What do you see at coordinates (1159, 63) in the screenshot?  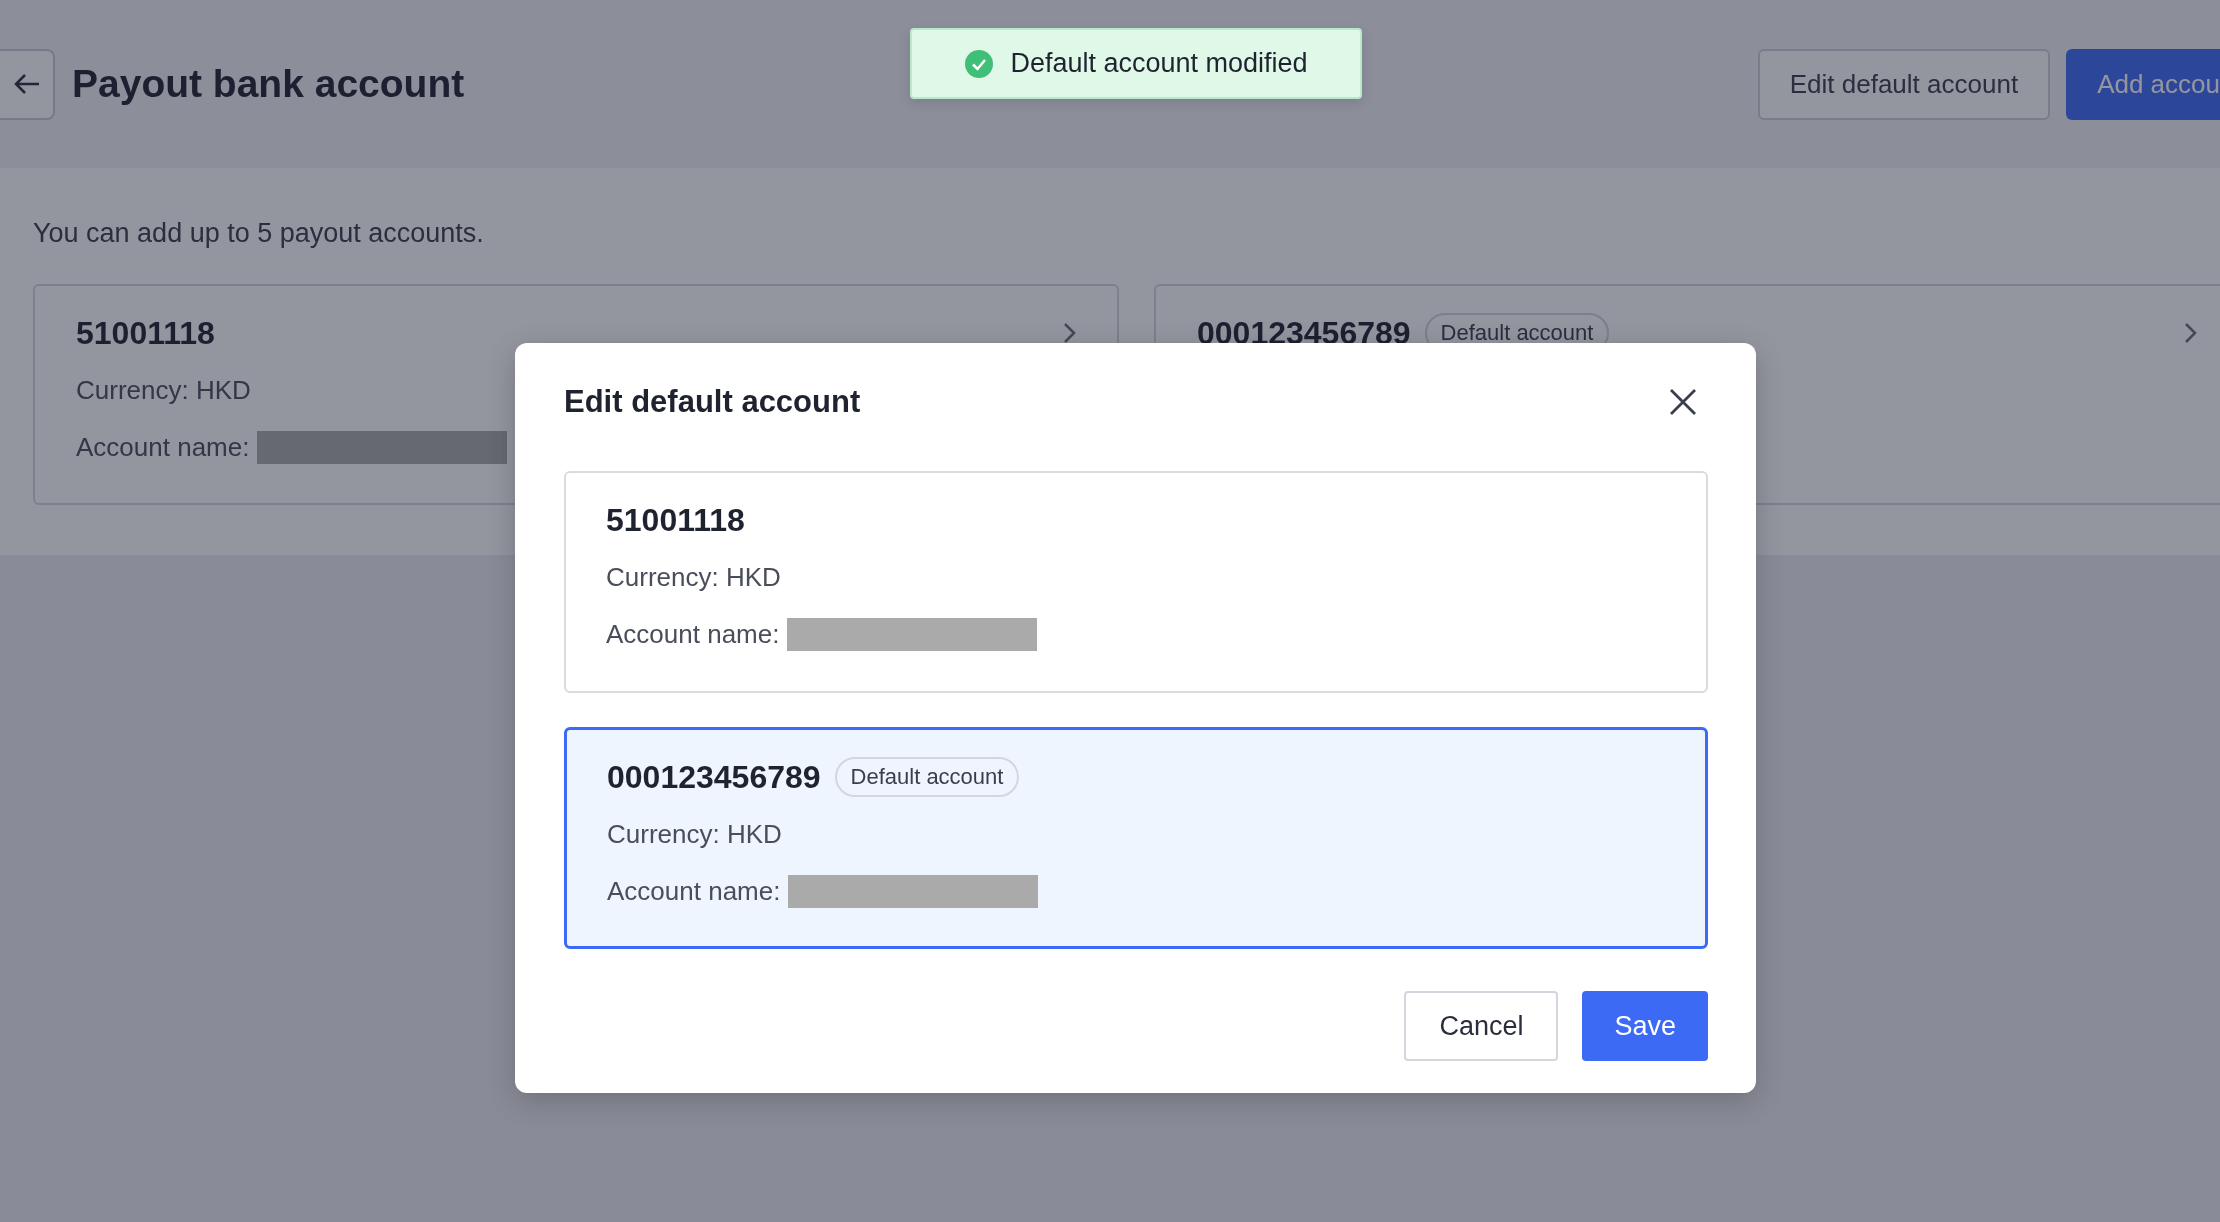 I see `toast-message: Default account modified` at bounding box center [1159, 63].